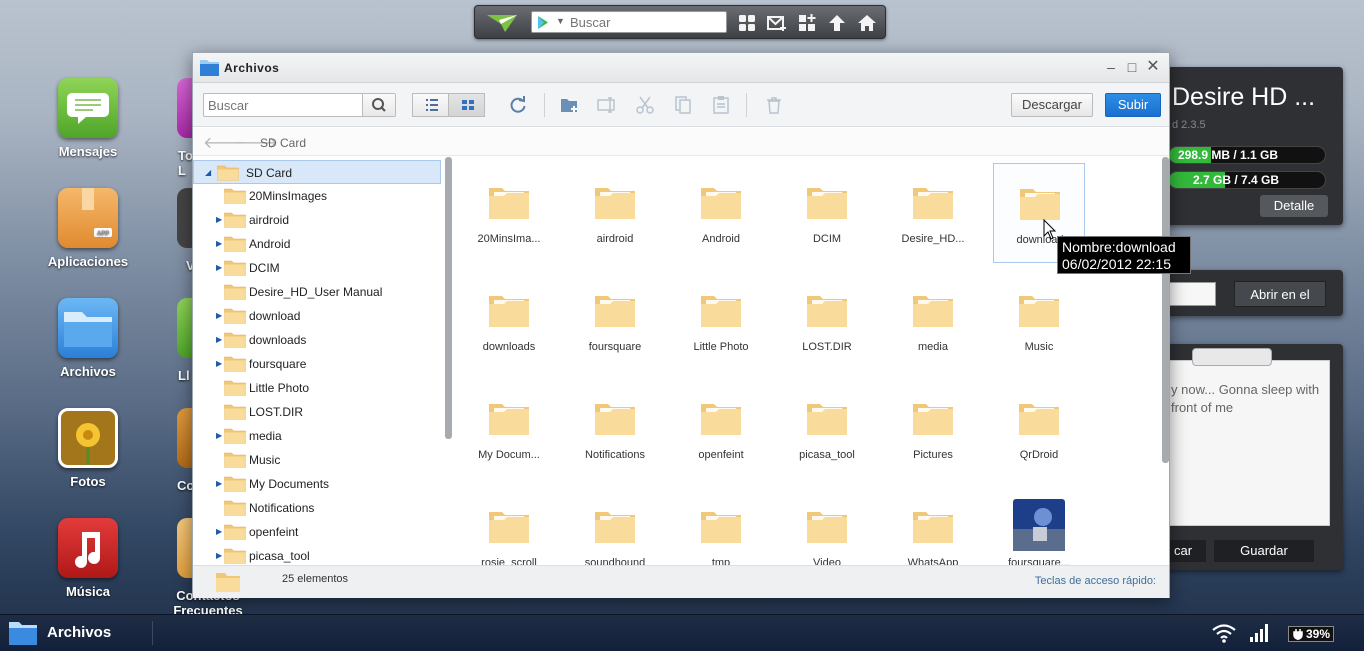 This screenshot has height=651, width=1364. What do you see at coordinates (509, 321) in the screenshot?
I see `grid-item-folder: downloads` at bounding box center [509, 321].